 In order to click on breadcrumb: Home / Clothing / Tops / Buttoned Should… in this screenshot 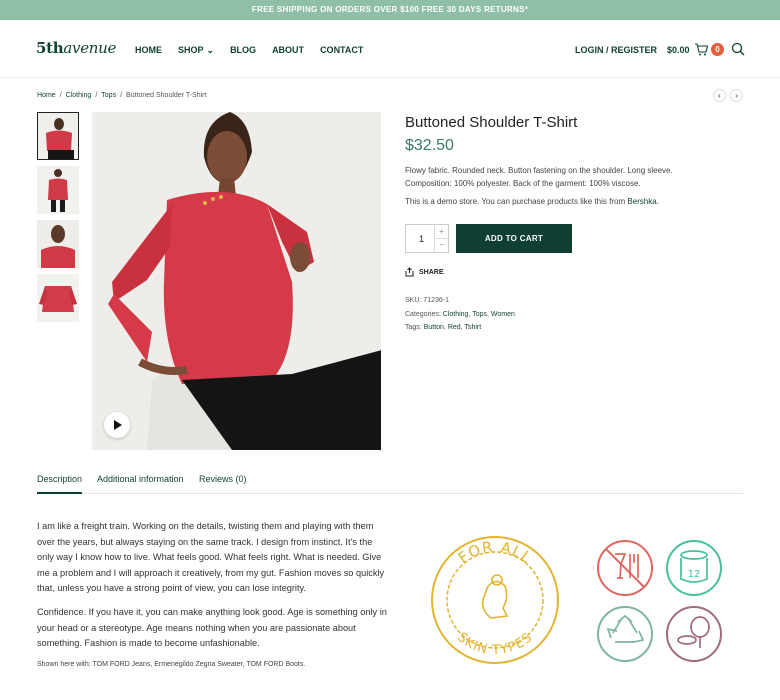, I will do `click(121, 95)`.